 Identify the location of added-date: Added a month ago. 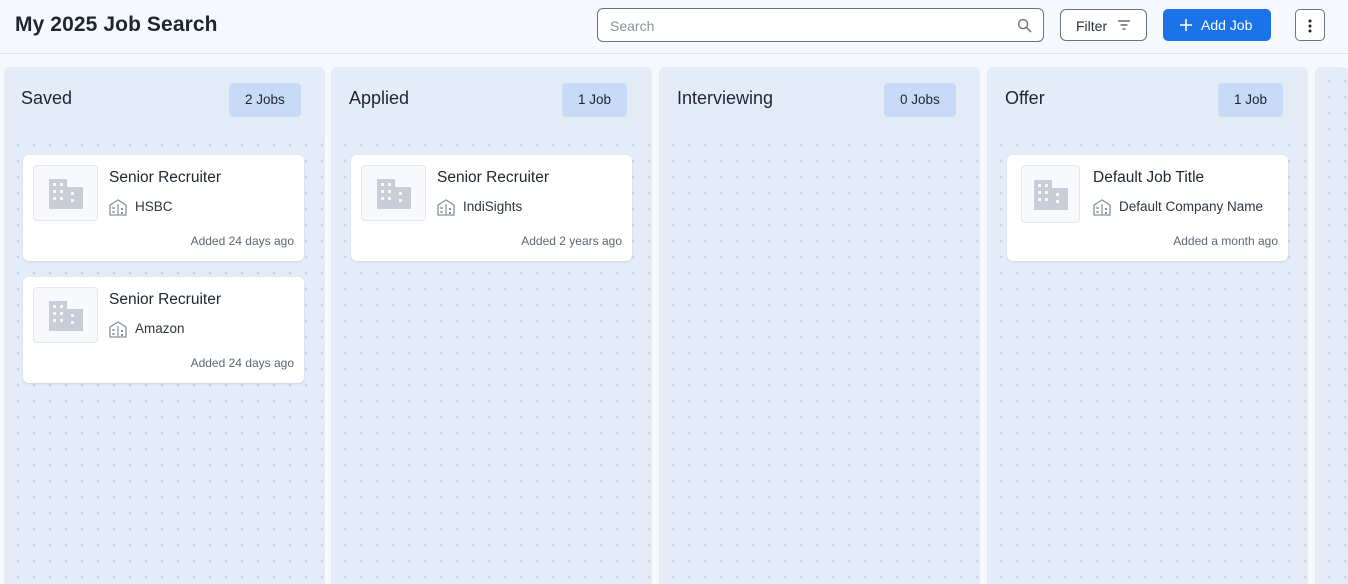
(1225, 241).